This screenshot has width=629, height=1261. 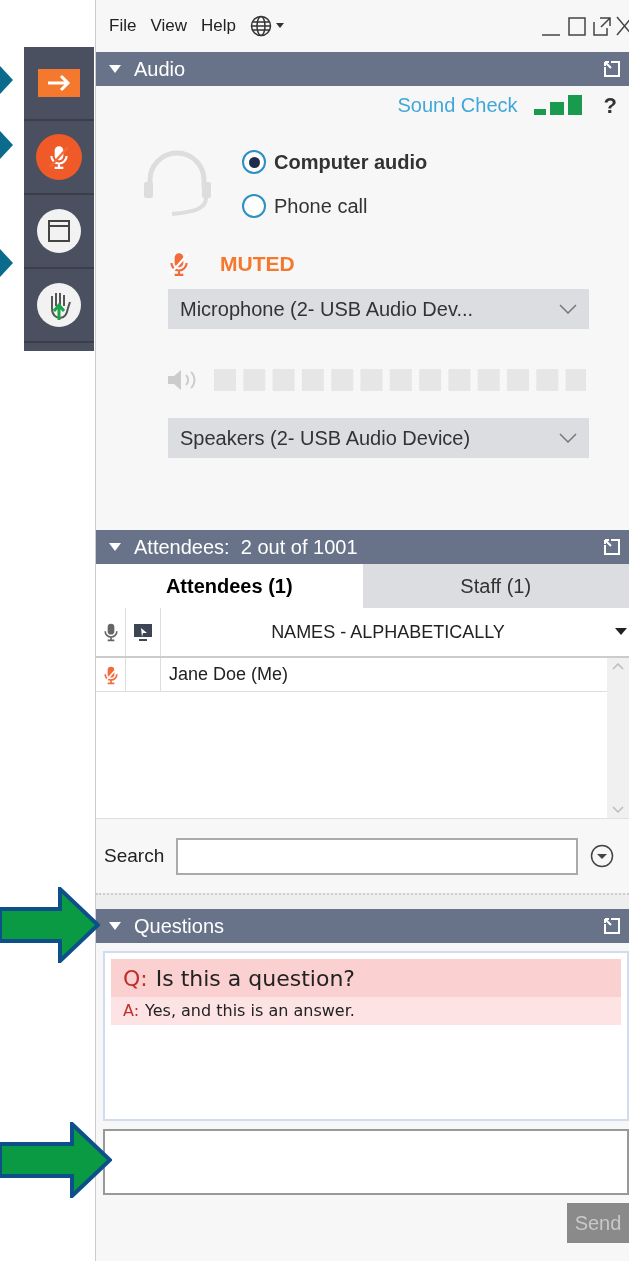 I want to click on muted-status: MUTED, so click(x=257, y=264).